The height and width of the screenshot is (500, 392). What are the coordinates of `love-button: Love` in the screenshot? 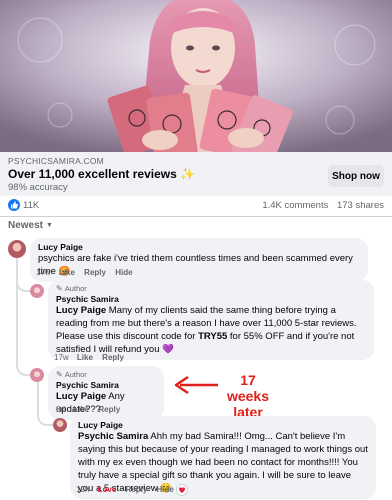 It's located at (107, 489).